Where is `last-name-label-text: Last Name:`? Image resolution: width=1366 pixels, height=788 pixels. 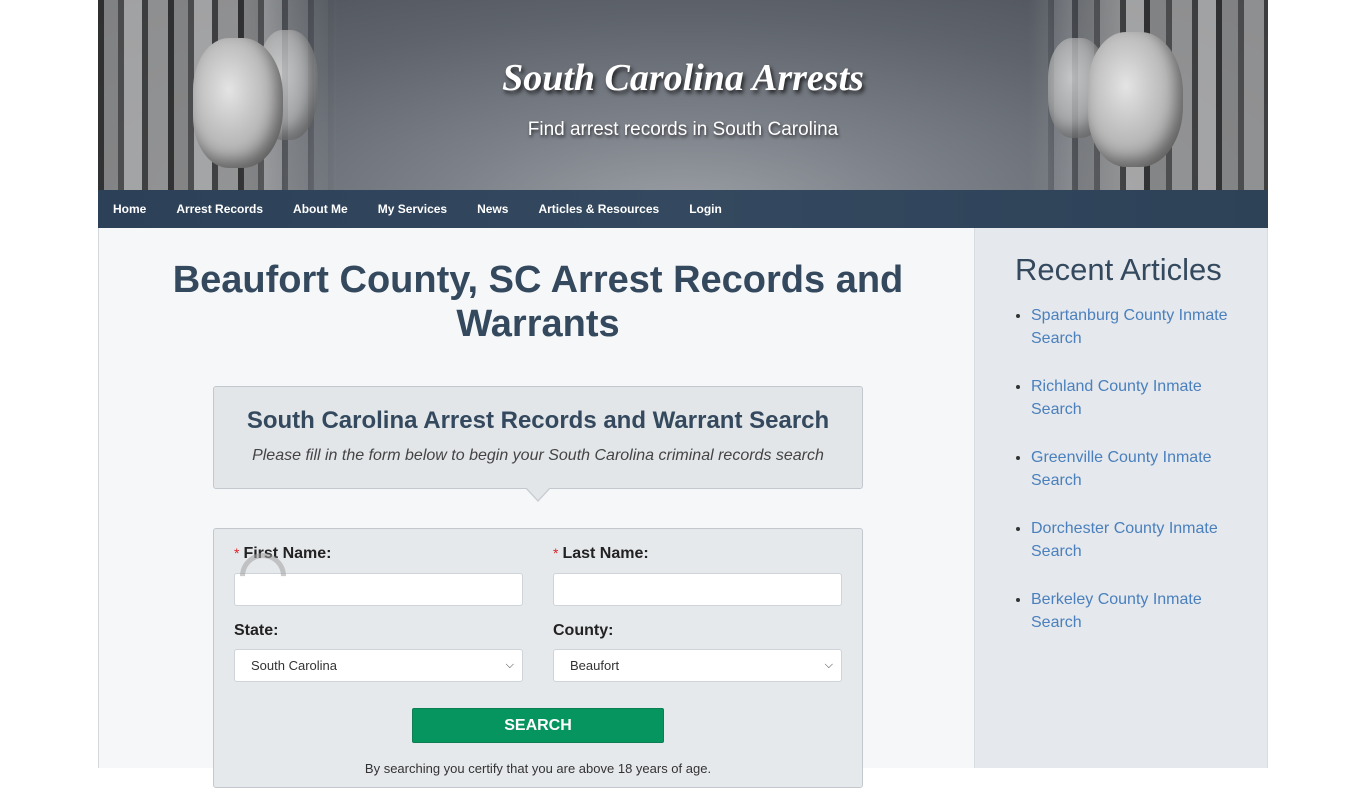 last-name-label-text: Last Name: is located at coordinates (605, 553).